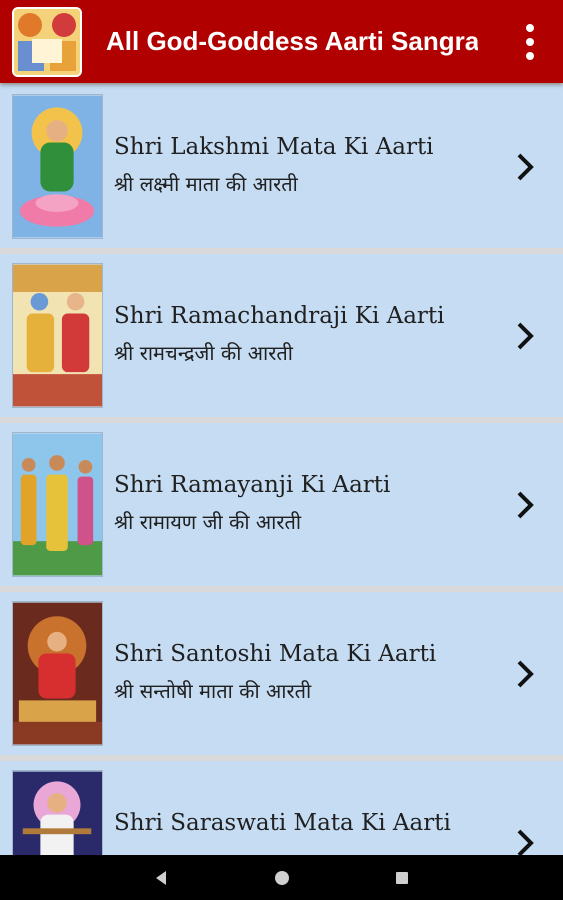 This screenshot has width=563, height=900. I want to click on recents-square-icon, so click(402, 878).